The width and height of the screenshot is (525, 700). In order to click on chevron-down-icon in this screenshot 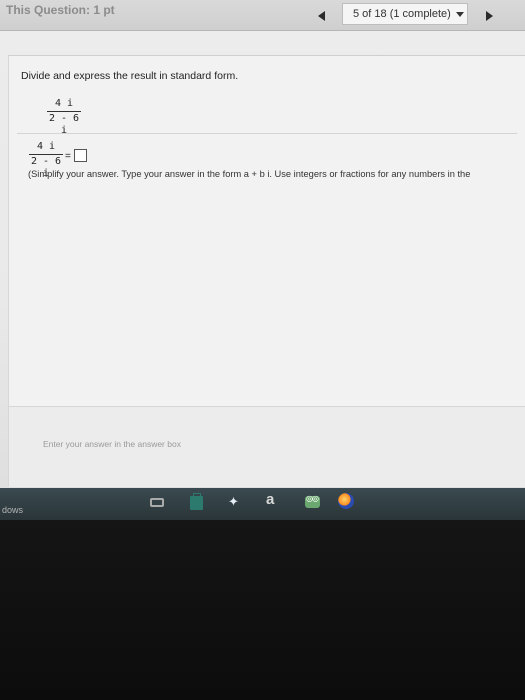, I will do `click(460, 14)`.